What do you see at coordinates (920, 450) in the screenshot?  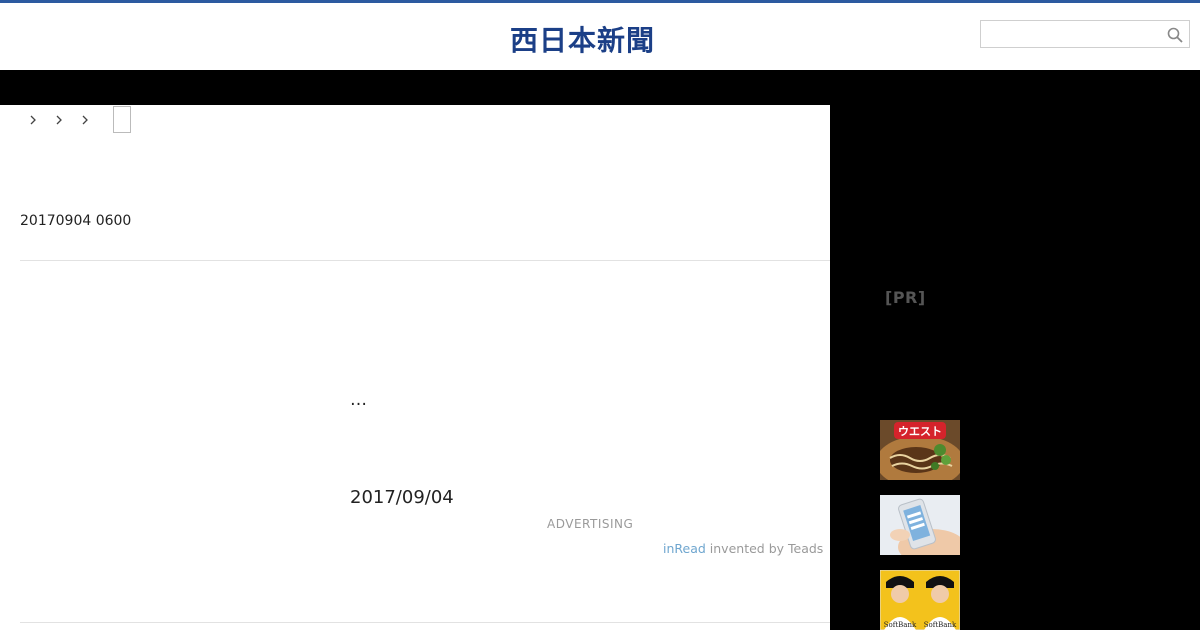 I see `noodle-ad-thumbnail: ウエスト` at bounding box center [920, 450].